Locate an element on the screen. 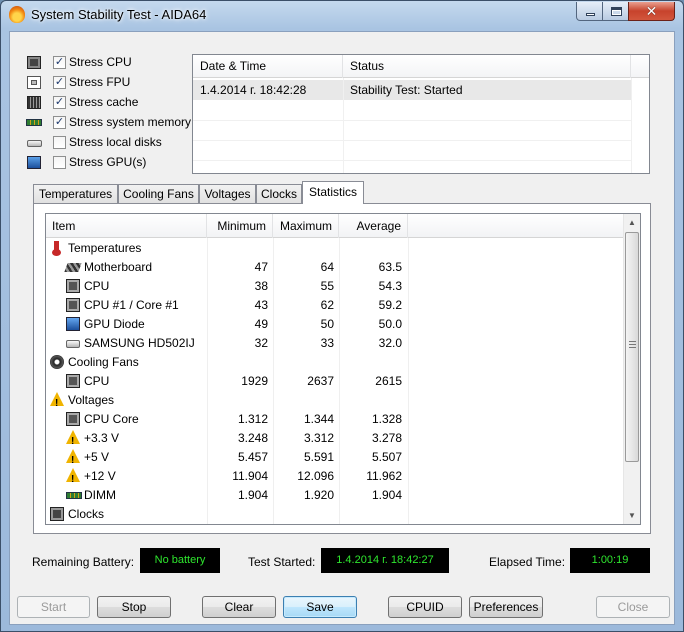 The image size is (684, 632). row-item-name: GPU Diode is located at coordinates (114, 324).